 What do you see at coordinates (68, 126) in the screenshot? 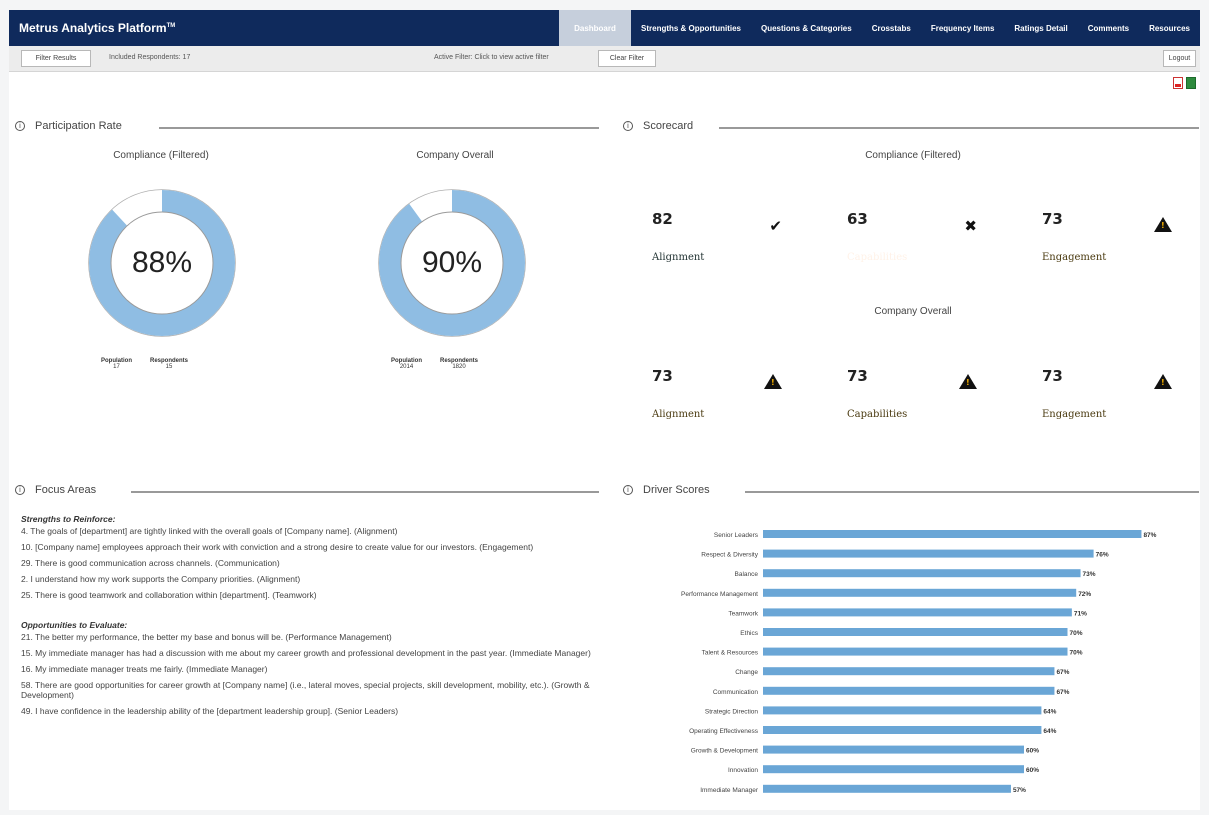
I see `participation-header: i Participation Rate` at bounding box center [68, 126].